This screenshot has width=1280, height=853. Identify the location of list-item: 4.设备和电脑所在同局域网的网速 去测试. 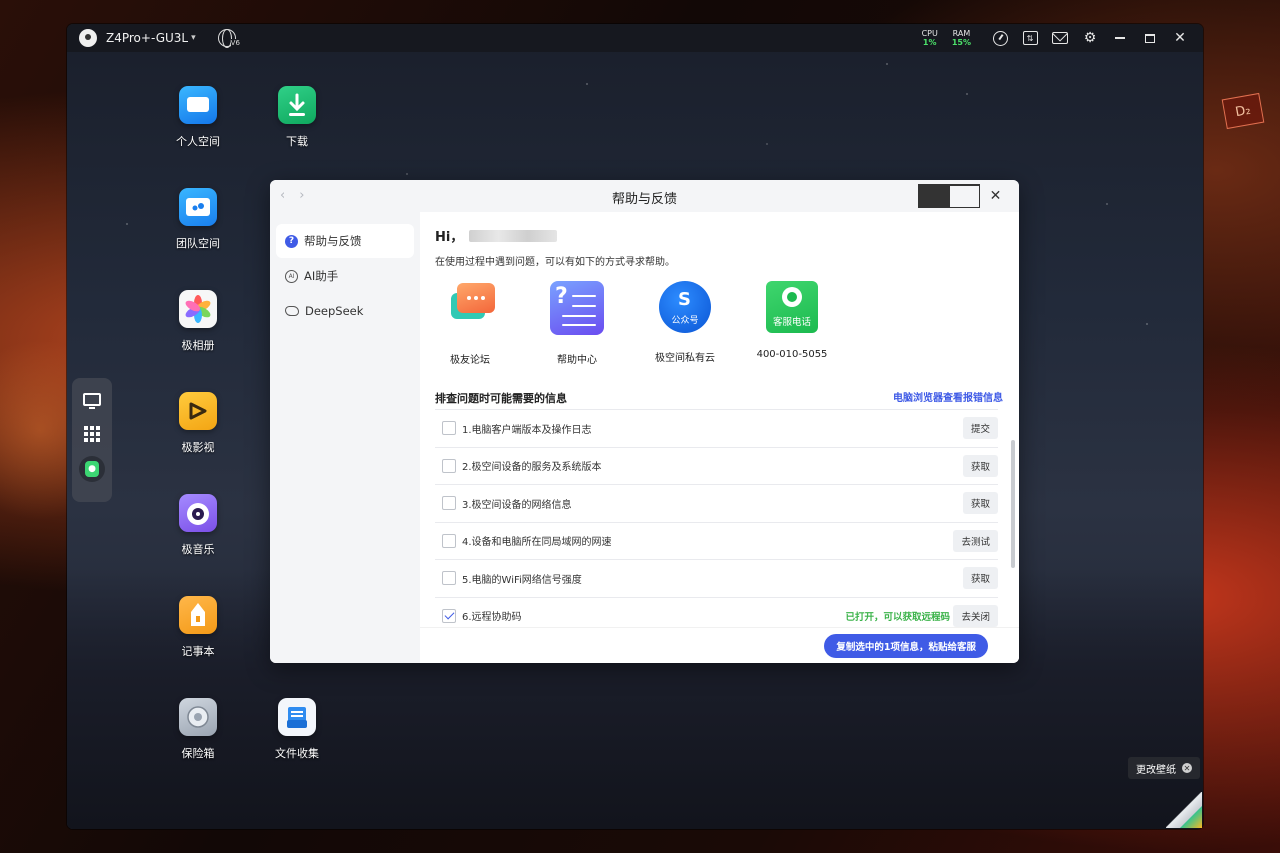
(716, 540).